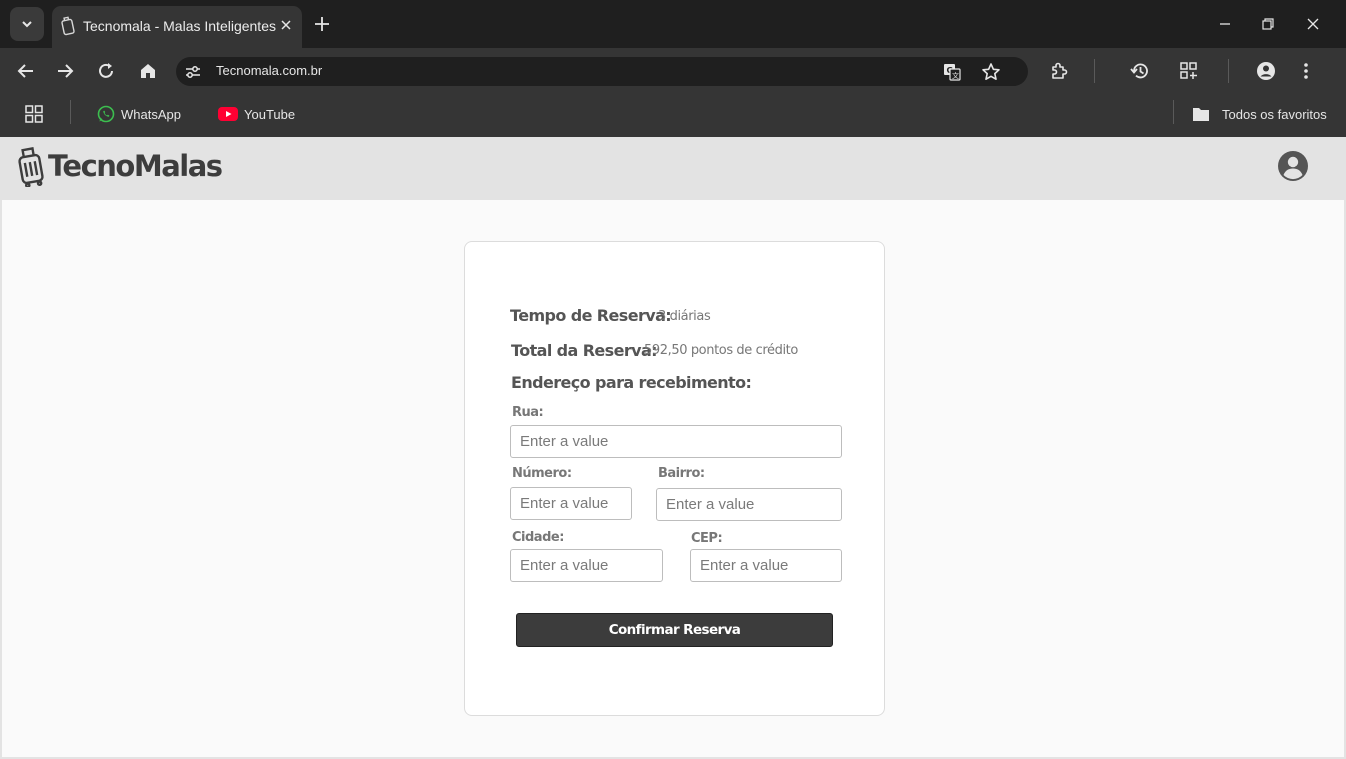  What do you see at coordinates (135, 166) in the screenshot?
I see `logo-text: TecnoMalas` at bounding box center [135, 166].